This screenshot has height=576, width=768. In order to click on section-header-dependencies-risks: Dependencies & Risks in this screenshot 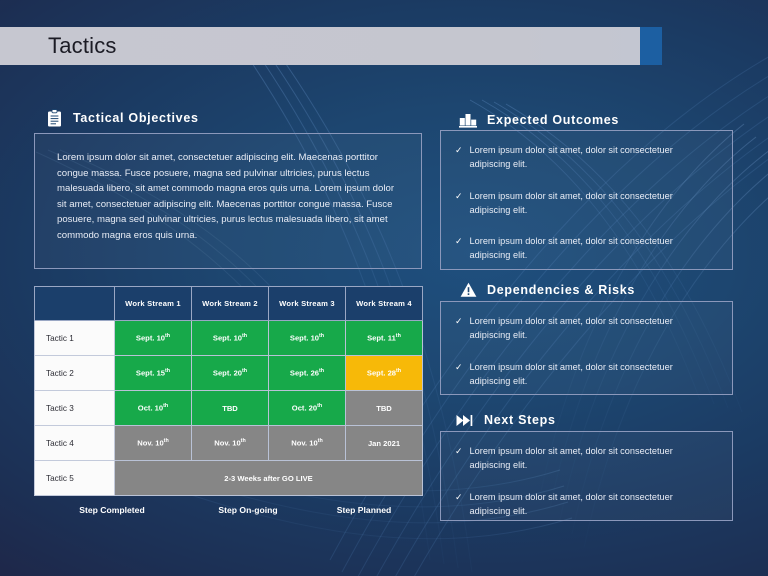, I will do `click(546, 290)`.